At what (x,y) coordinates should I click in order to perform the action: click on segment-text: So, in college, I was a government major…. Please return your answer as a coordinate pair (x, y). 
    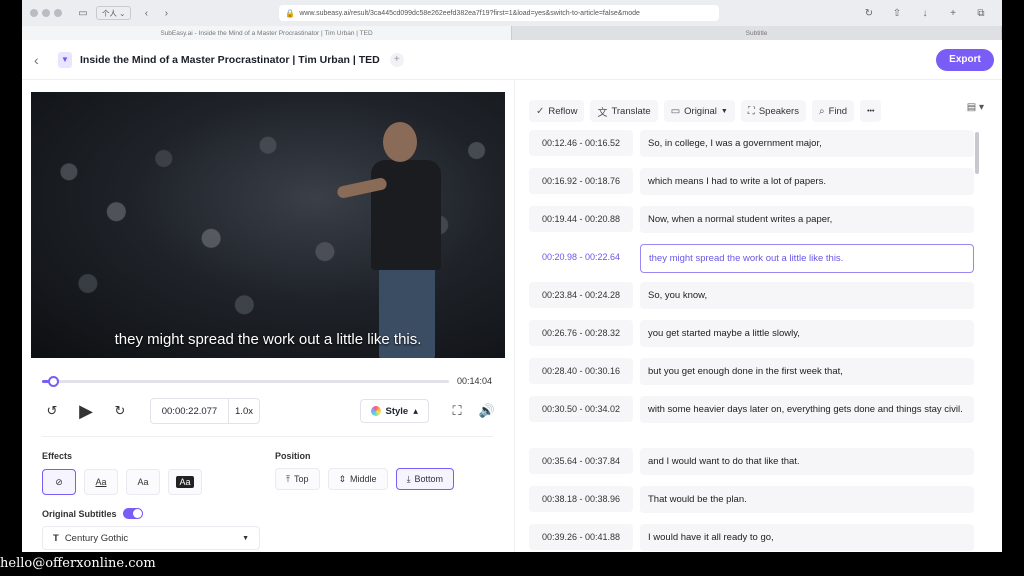
    Looking at the image, I should click on (807, 143).